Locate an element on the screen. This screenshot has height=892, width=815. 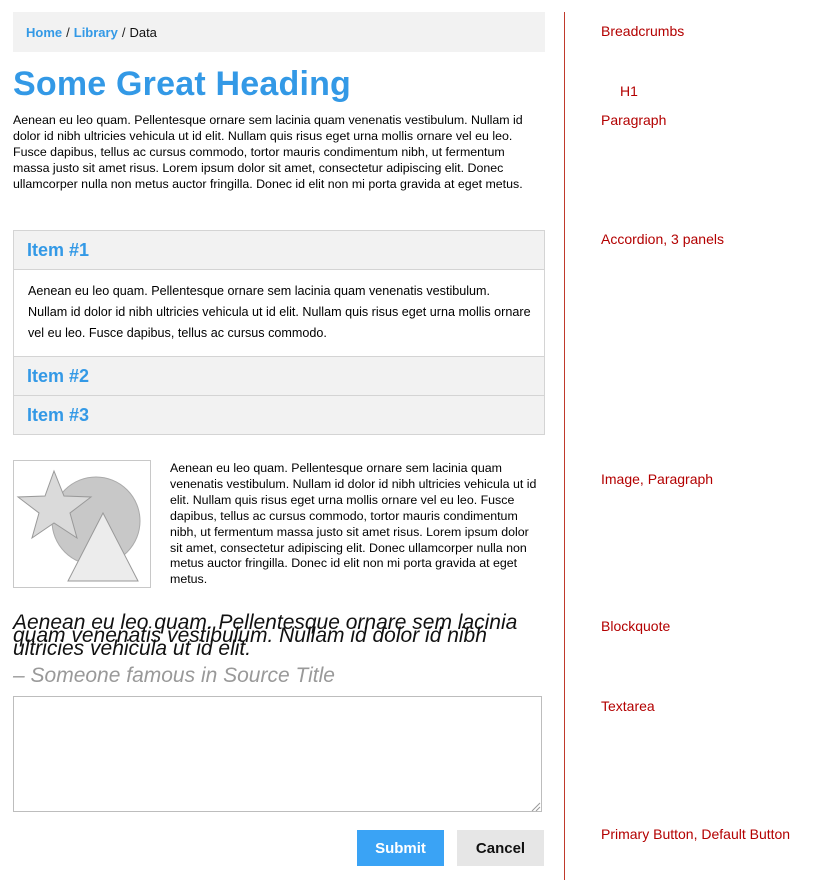
image-placeholder-icon is located at coordinates (82, 524).